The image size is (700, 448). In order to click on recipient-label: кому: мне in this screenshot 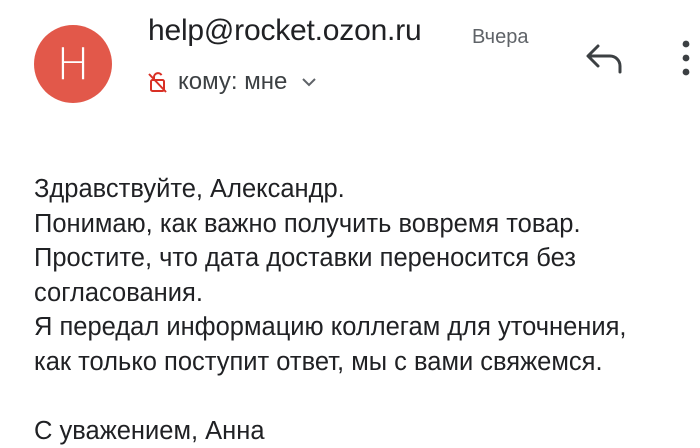, I will do `click(232, 82)`.